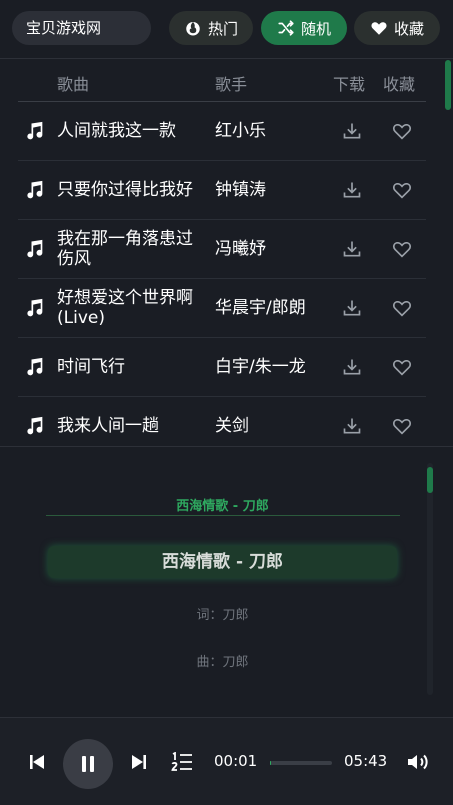 Image resolution: width=453 pixels, height=805 pixels. I want to click on song-title: 人间就我这一款, so click(127, 131).